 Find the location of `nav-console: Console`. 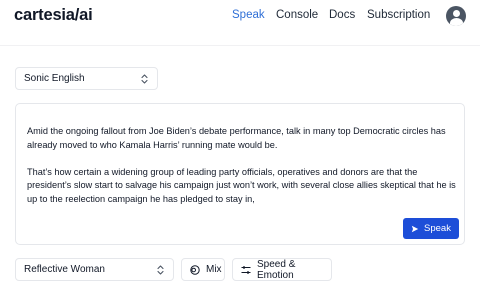

nav-console: Console is located at coordinates (297, 15).